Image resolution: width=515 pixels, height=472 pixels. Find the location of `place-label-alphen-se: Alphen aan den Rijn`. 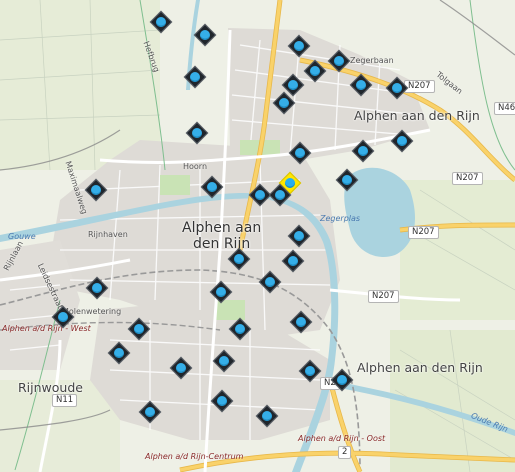

place-label-alphen-se: Alphen aan den Rijn is located at coordinates (420, 367).